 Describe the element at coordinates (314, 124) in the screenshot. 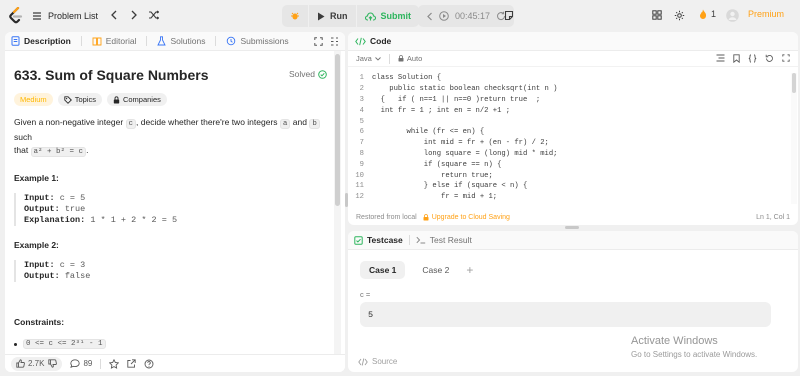

I see `inline-code-b: b` at that location.